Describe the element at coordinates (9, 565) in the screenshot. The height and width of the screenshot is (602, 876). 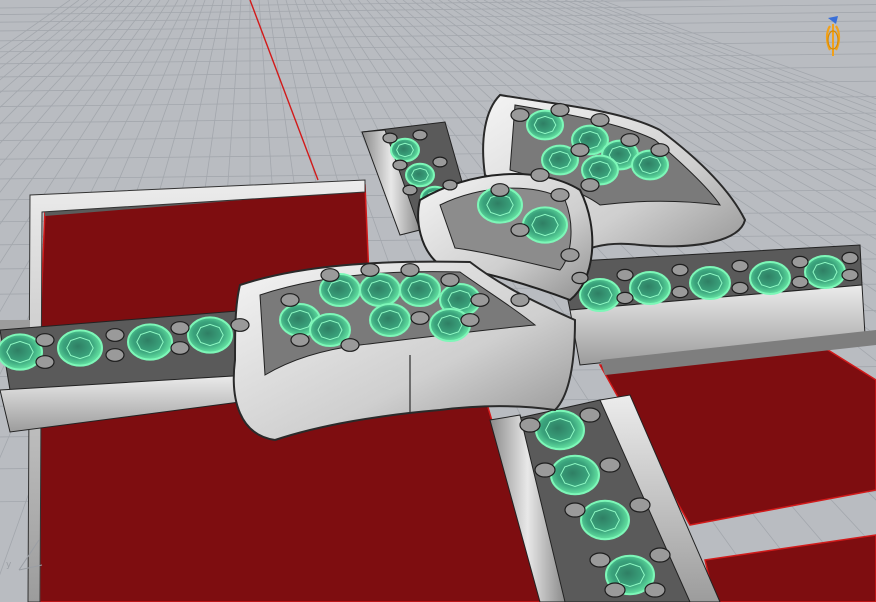
I see `corner-axis-label: y` at that location.